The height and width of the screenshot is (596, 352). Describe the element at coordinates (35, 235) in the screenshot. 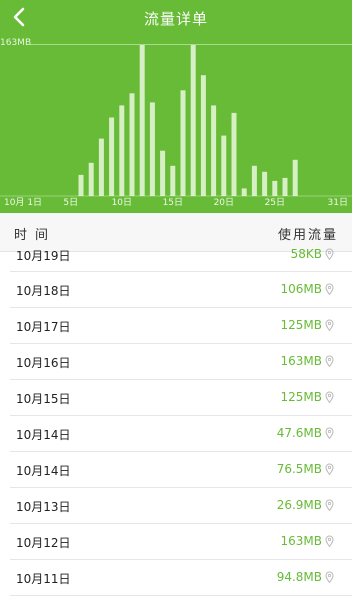

I see `column-time-label: 时间` at that location.